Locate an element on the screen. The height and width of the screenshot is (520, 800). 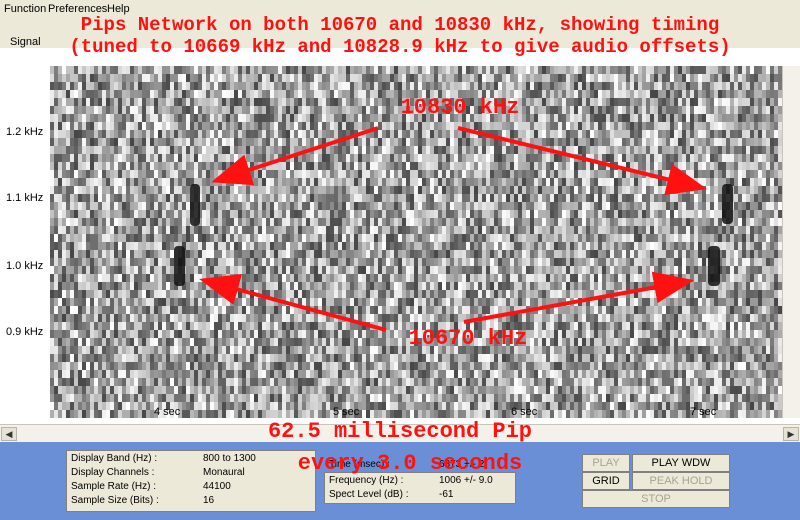
frequency-value: 1006 +/- 9.0 is located at coordinates (466, 480).